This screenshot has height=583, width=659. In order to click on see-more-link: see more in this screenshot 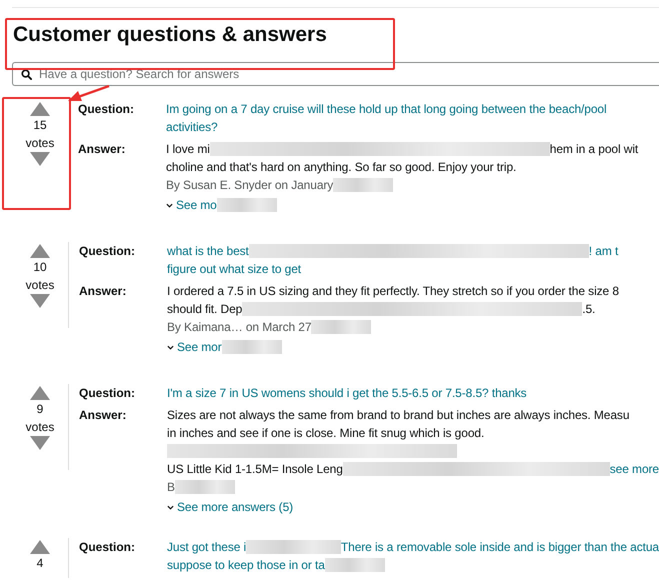, I will do `click(634, 469)`.